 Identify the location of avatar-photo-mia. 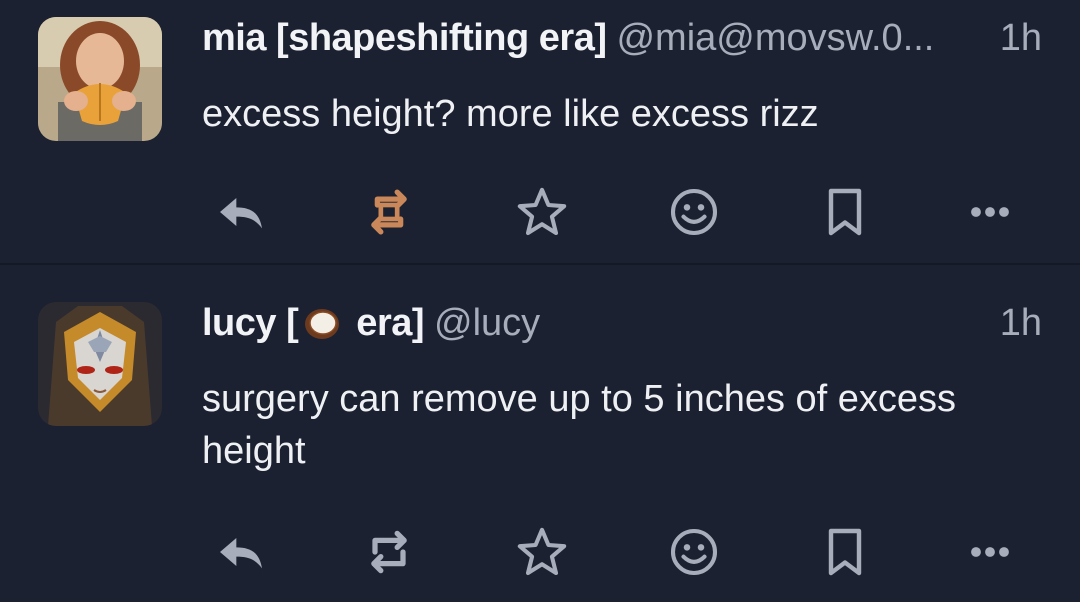
(100, 79).